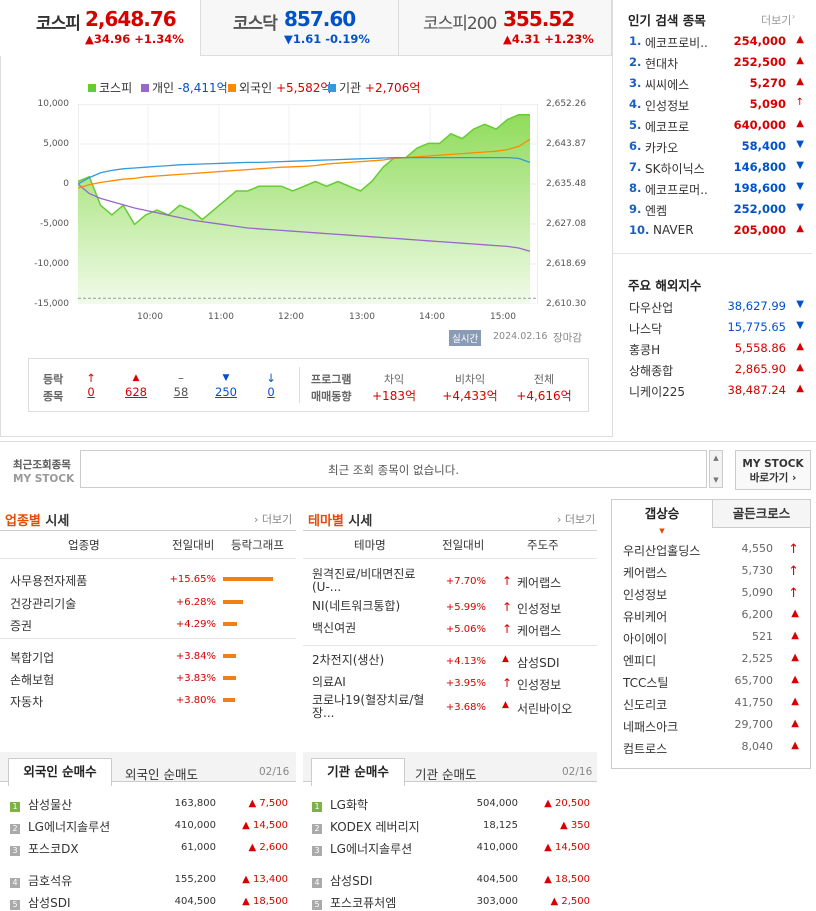 The width and height of the screenshot is (816, 911). I want to click on fall-count: ▼ 250, so click(226, 385).